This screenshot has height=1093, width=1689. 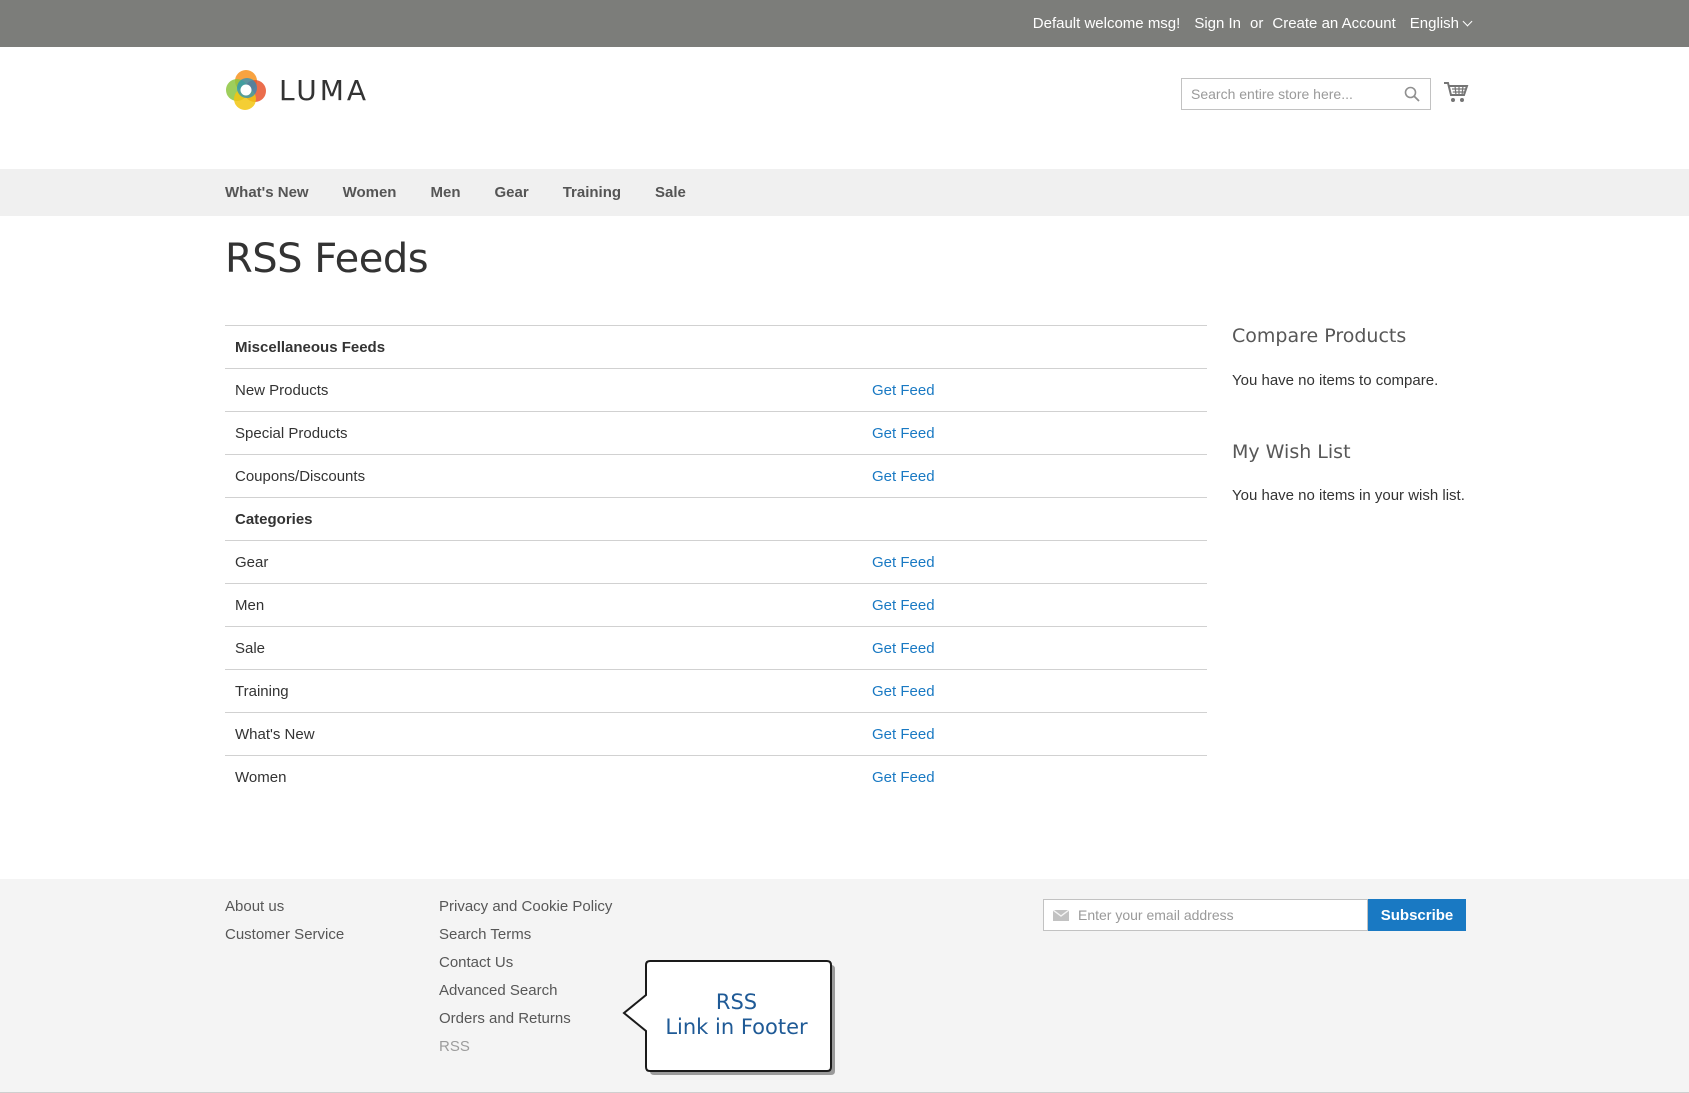 I want to click on feed-label: Women, so click(x=548, y=777).